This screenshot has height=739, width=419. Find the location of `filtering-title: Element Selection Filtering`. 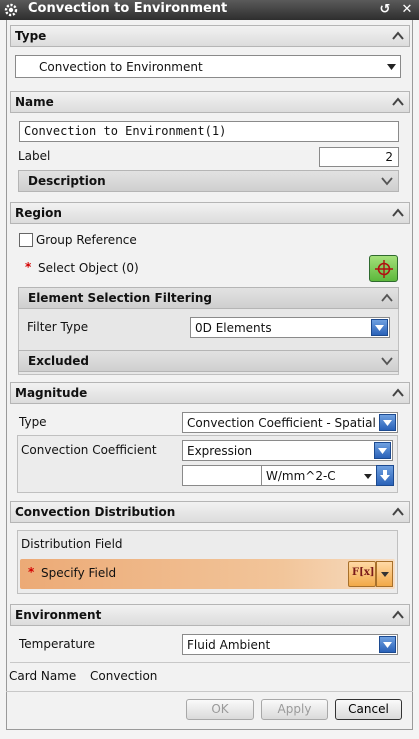

filtering-title: Element Selection Filtering is located at coordinates (120, 298).